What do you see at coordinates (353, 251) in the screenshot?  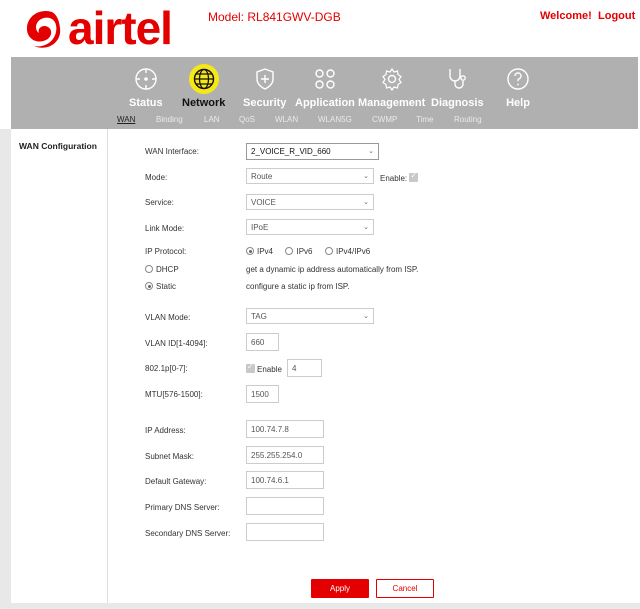 I see `ipv4-ipv6-label: IPv4/IPv6` at bounding box center [353, 251].